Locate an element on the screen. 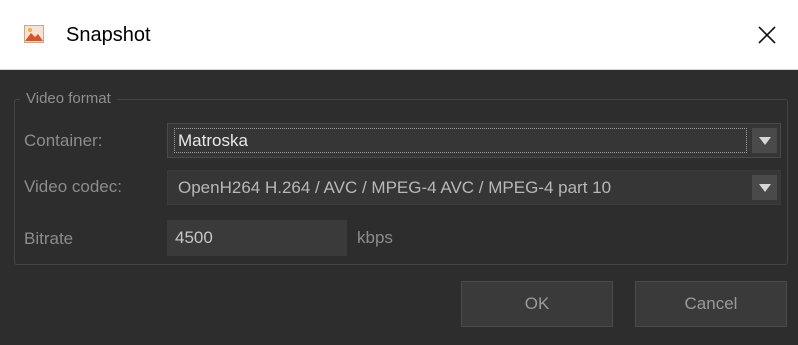 This screenshot has height=345, width=798. container-value: Matroska is located at coordinates (213, 140).